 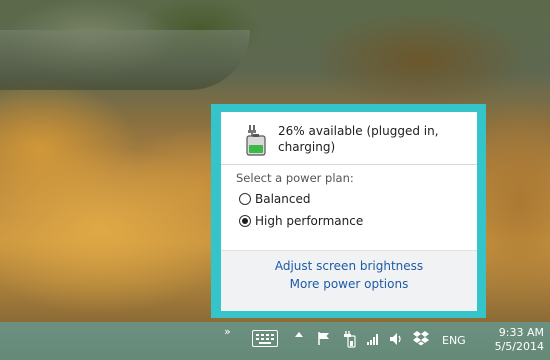 What do you see at coordinates (358, 139) in the screenshot?
I see `battery-status-text: 26% available (plugged in, charging)` at bounding box center [358, 139].